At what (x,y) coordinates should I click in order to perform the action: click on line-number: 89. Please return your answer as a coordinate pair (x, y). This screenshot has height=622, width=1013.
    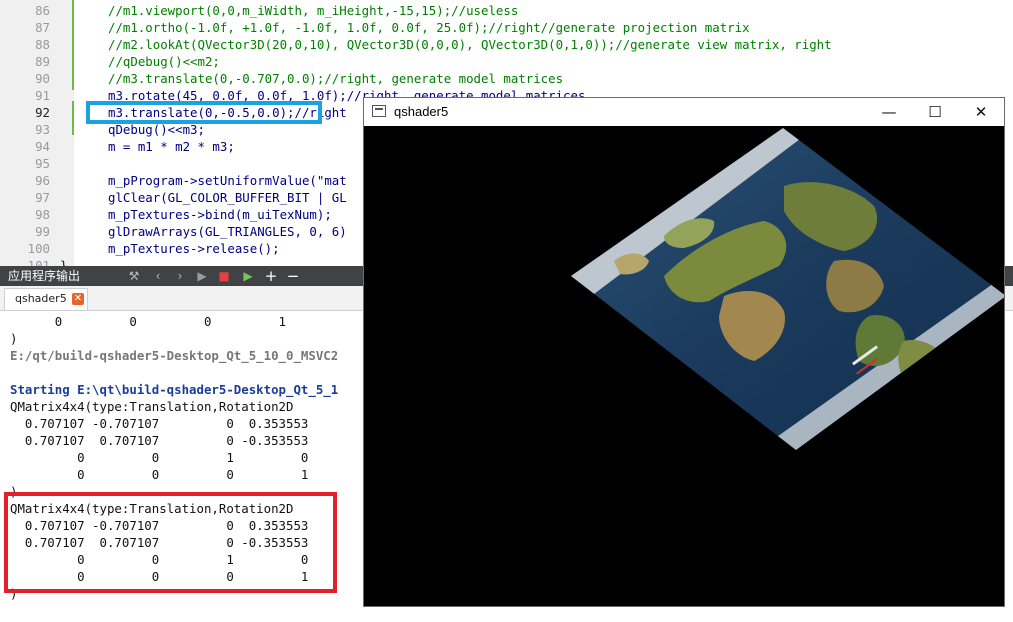
    Looking at the image, I should click on (42, 61).